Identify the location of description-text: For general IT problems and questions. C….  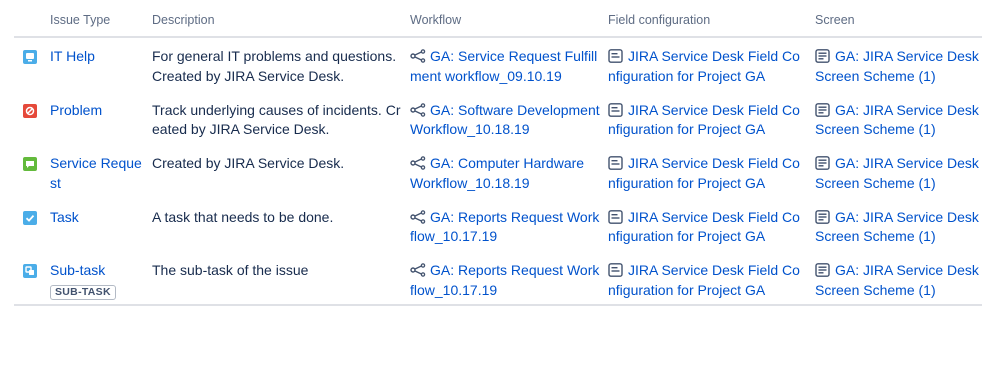
(274, 66).